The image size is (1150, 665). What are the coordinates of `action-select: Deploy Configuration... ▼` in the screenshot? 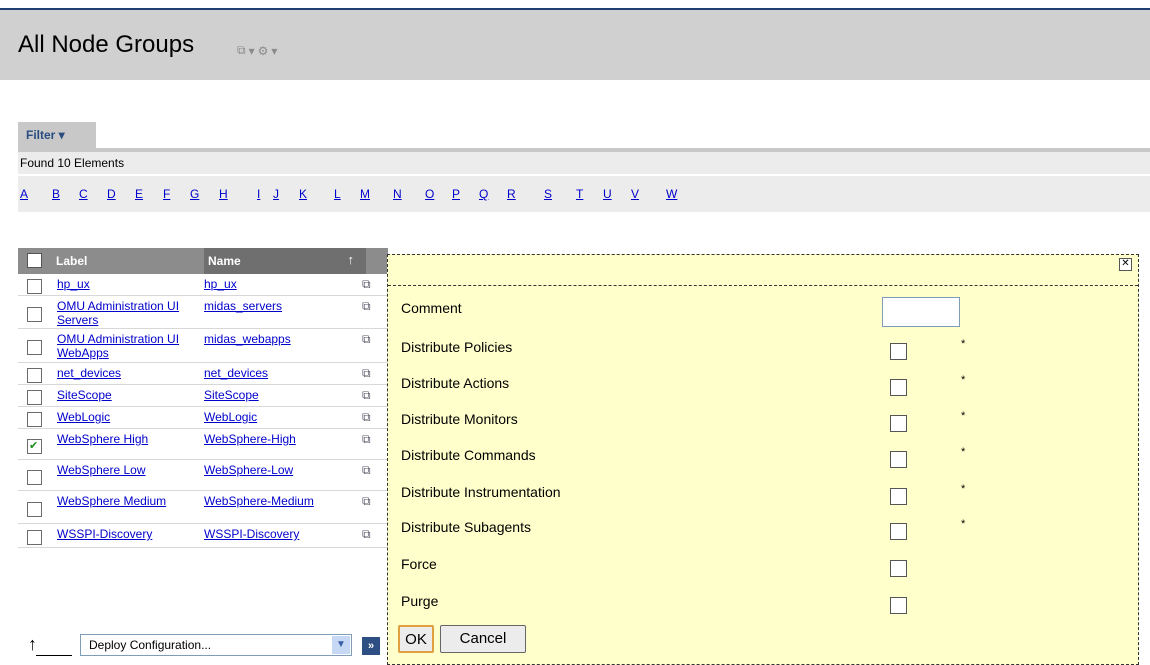 It's located at (216, 645).